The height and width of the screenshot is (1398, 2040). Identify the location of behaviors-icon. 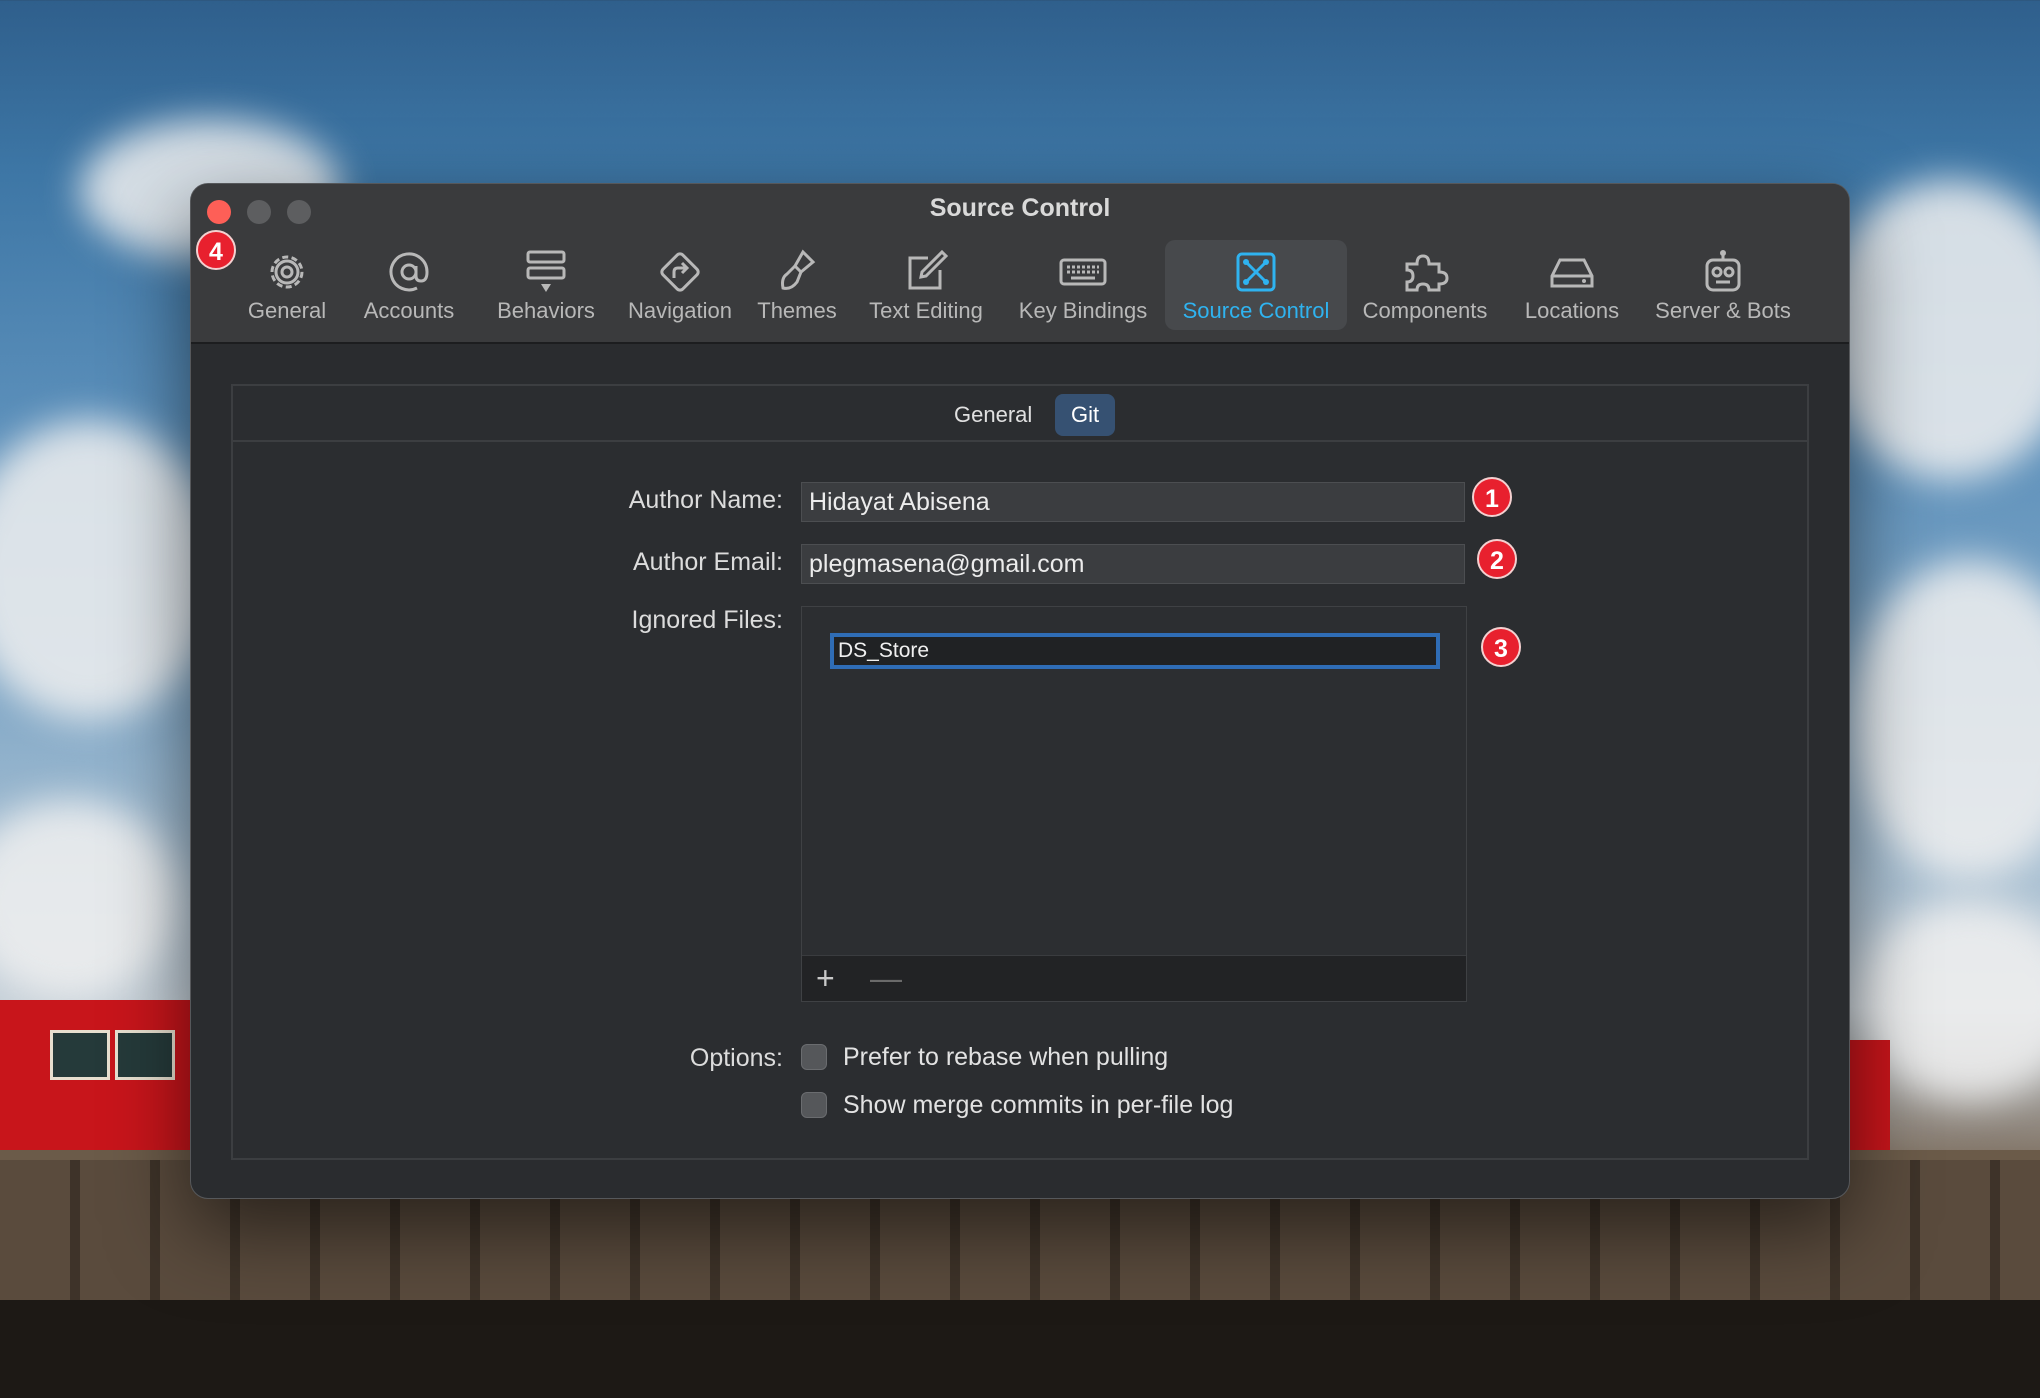
(546, 271).